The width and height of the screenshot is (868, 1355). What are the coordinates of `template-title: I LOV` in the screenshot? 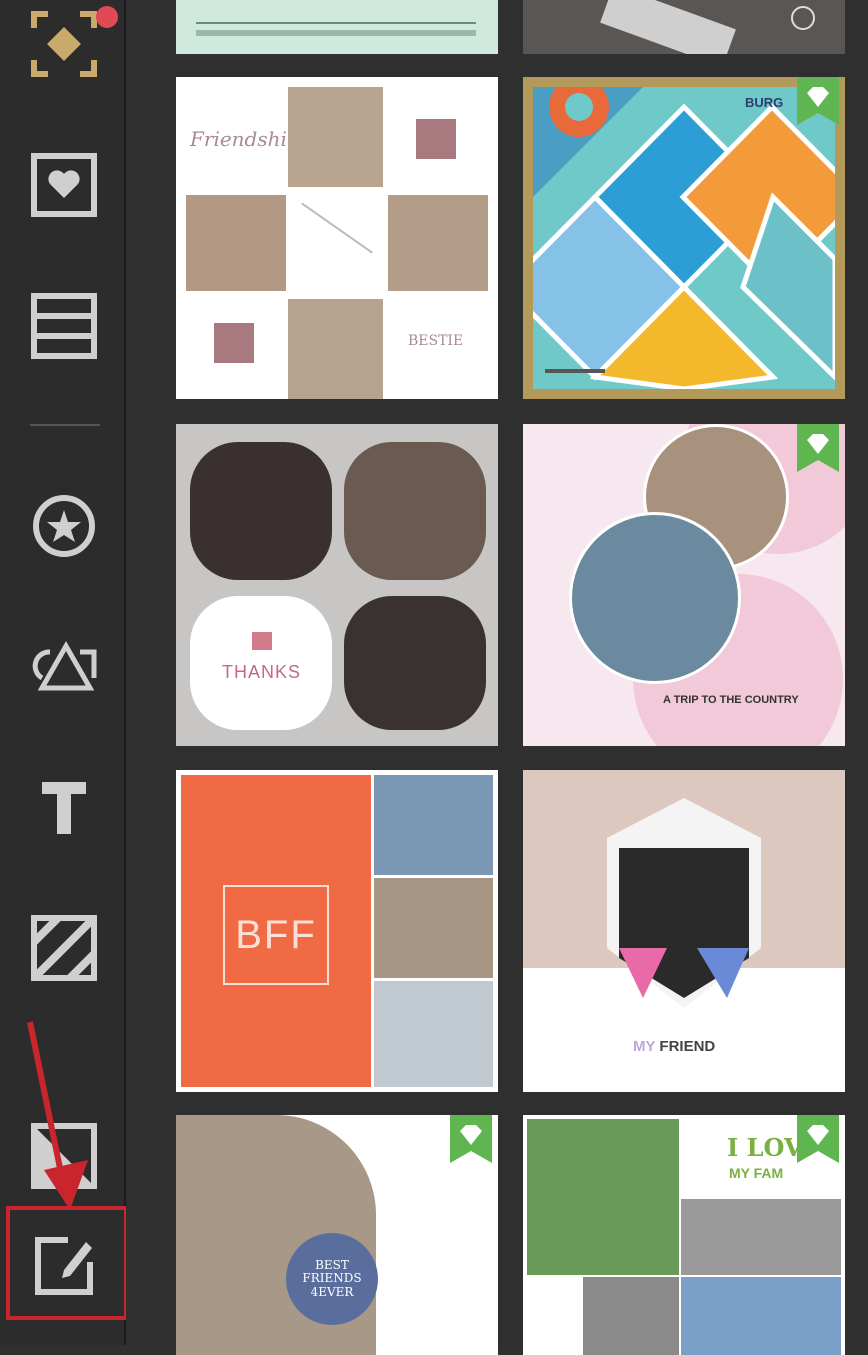 It's located at (765, 1147).